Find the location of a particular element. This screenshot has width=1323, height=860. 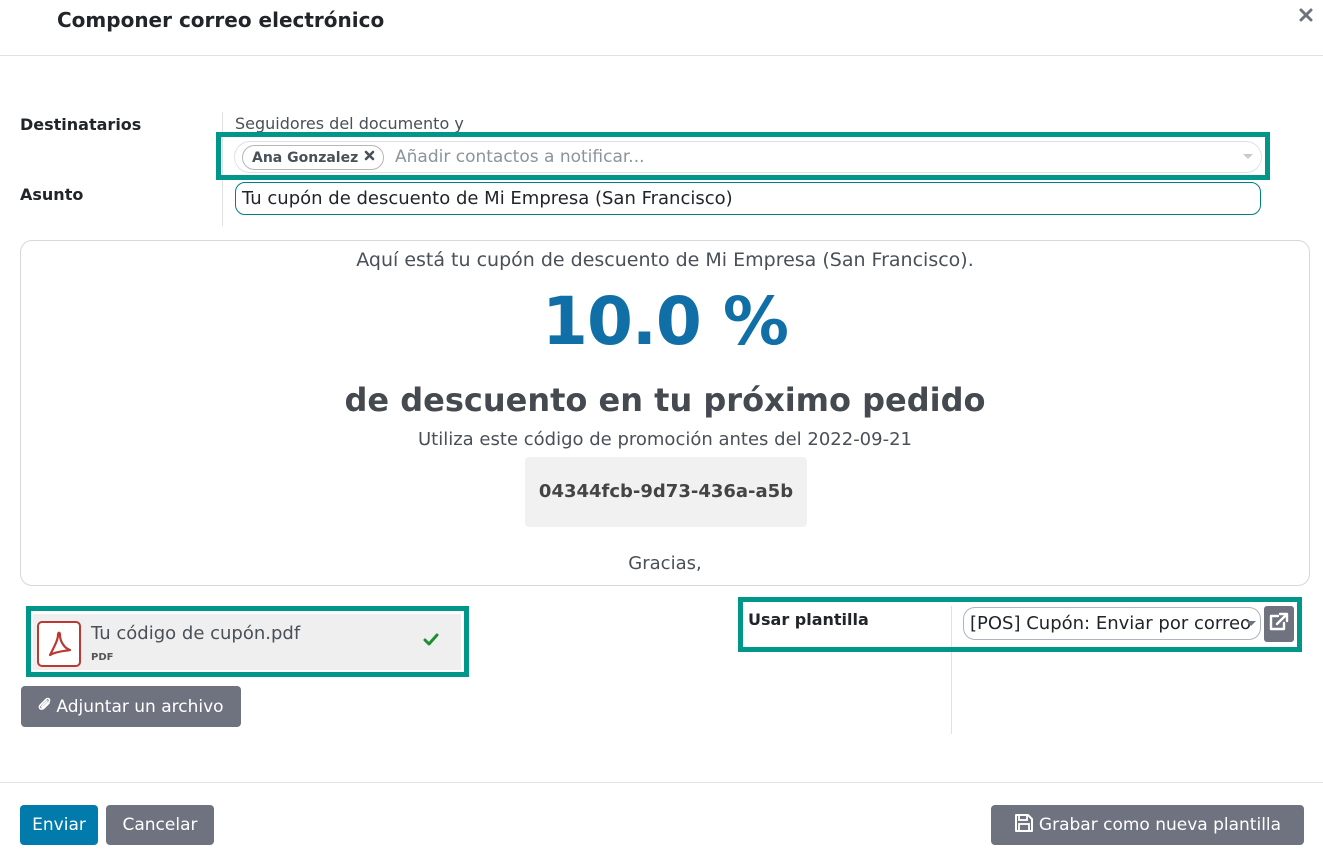

cancel-button: Cancelar is located at coordinates (160, 825).